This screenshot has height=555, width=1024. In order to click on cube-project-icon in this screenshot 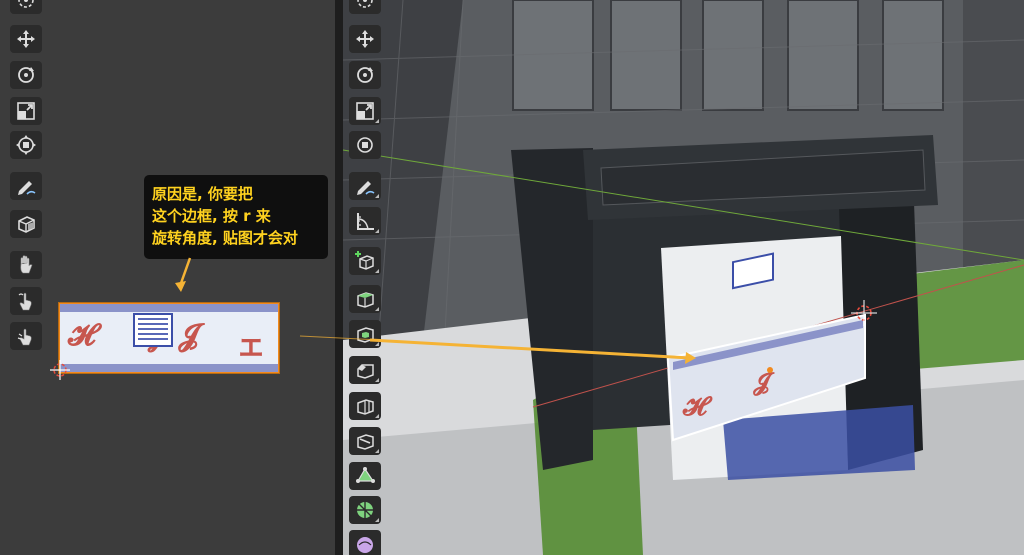, I will do `click(26, 224)`.